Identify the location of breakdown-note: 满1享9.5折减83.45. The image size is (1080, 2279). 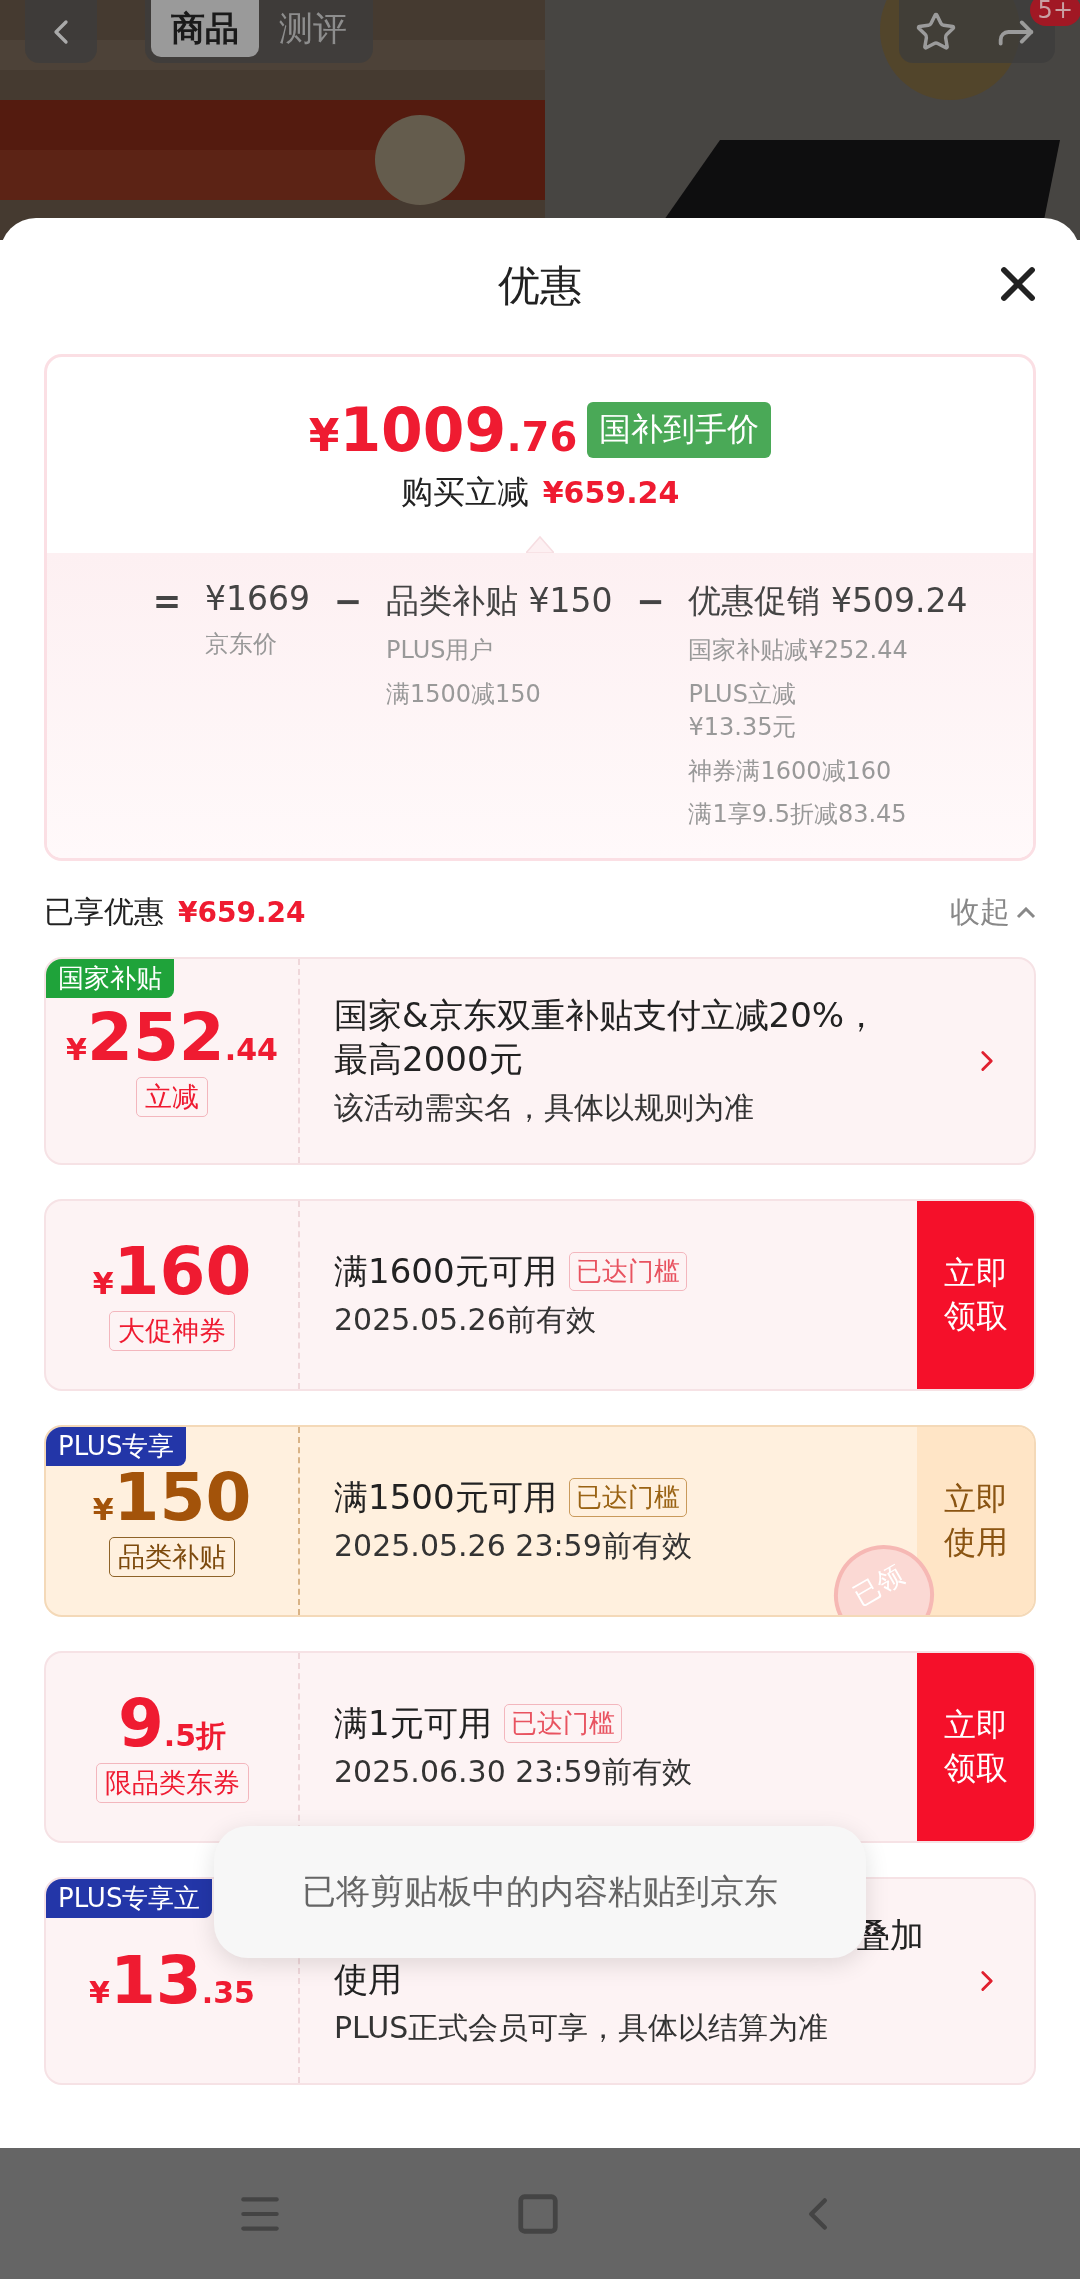
(798, 815).